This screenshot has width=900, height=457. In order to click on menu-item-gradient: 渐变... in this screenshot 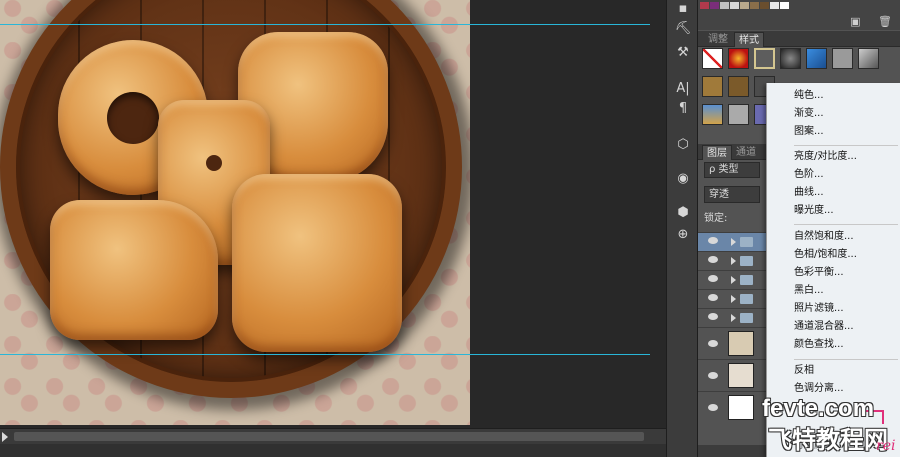, I will do `click(809, 114)`.